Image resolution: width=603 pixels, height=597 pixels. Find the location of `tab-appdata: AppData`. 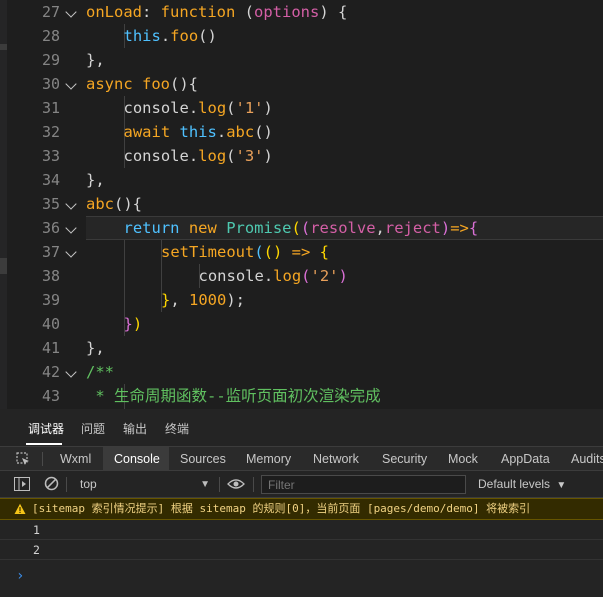

tab-appdata: AppData is located at coordinates (525, 459).